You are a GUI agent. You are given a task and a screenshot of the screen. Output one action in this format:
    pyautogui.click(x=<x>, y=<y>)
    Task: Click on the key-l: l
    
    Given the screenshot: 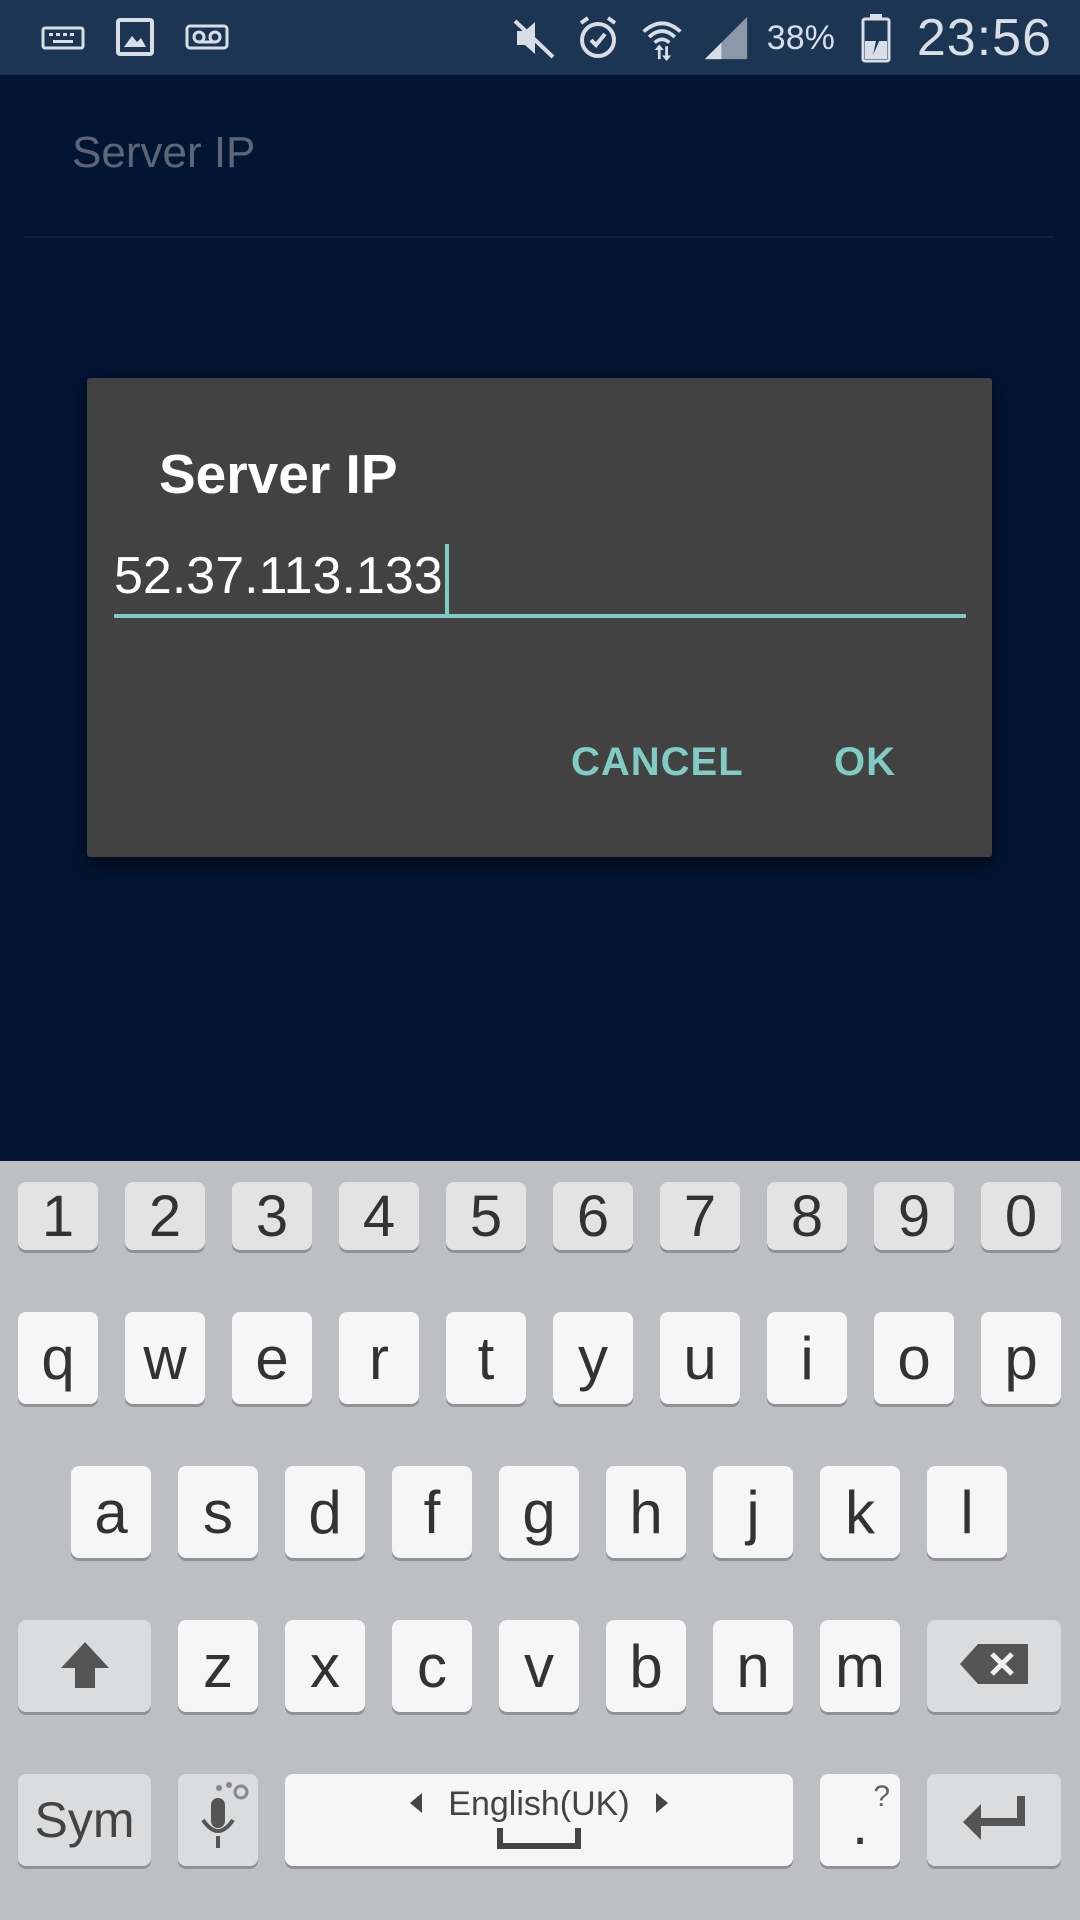 What is the action you would take?
    pyautogui.click(x=967, y=1512)
    